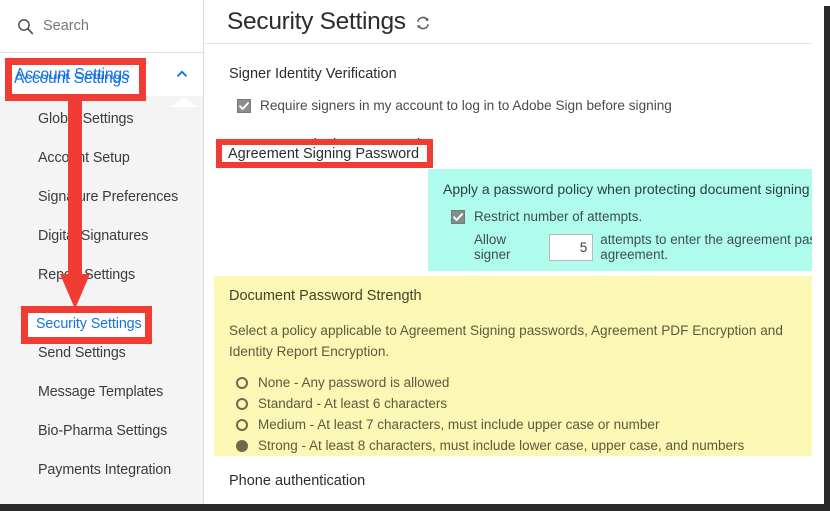  What do you see at coordinates (71, 78) in the screenshot?
I see `annotation-label-account-settings: Account Settings` at bounding box center [71, 78].